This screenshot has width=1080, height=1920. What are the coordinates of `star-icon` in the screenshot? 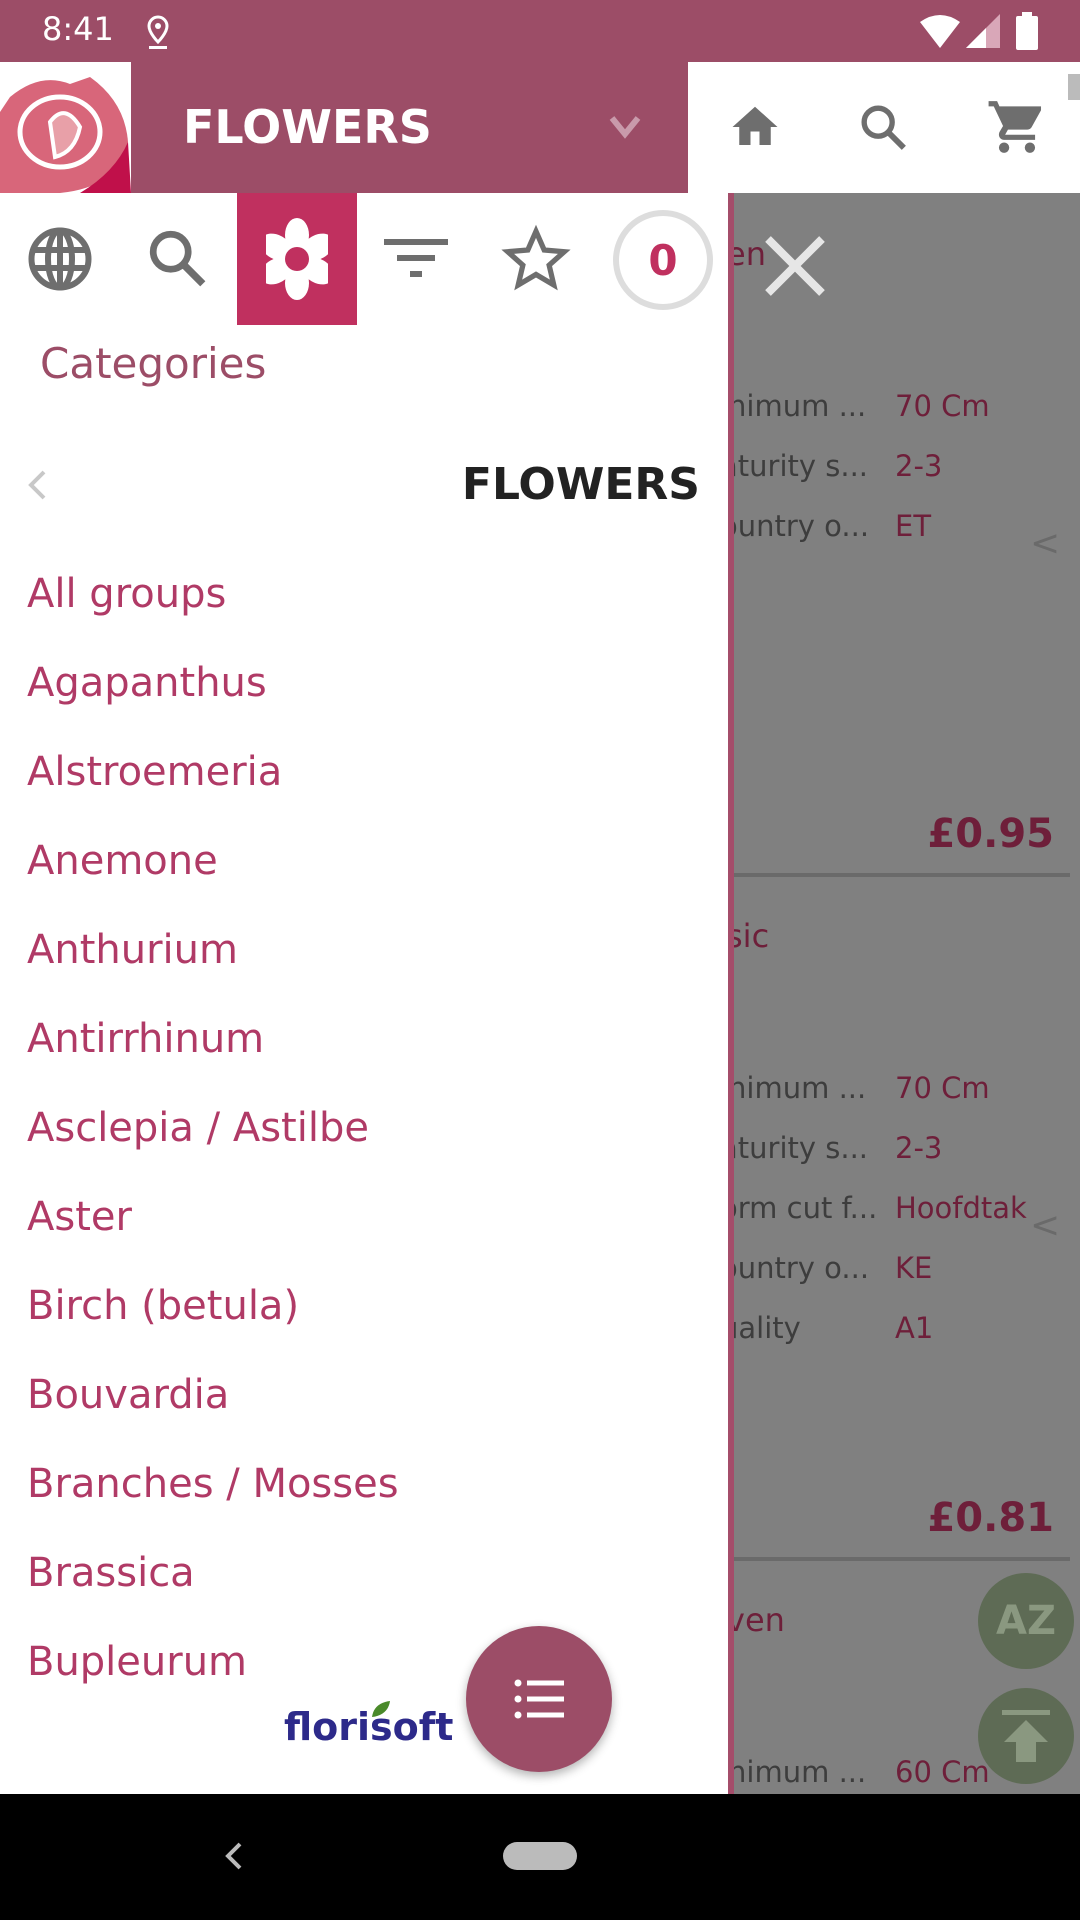 It's located at (536, 257).